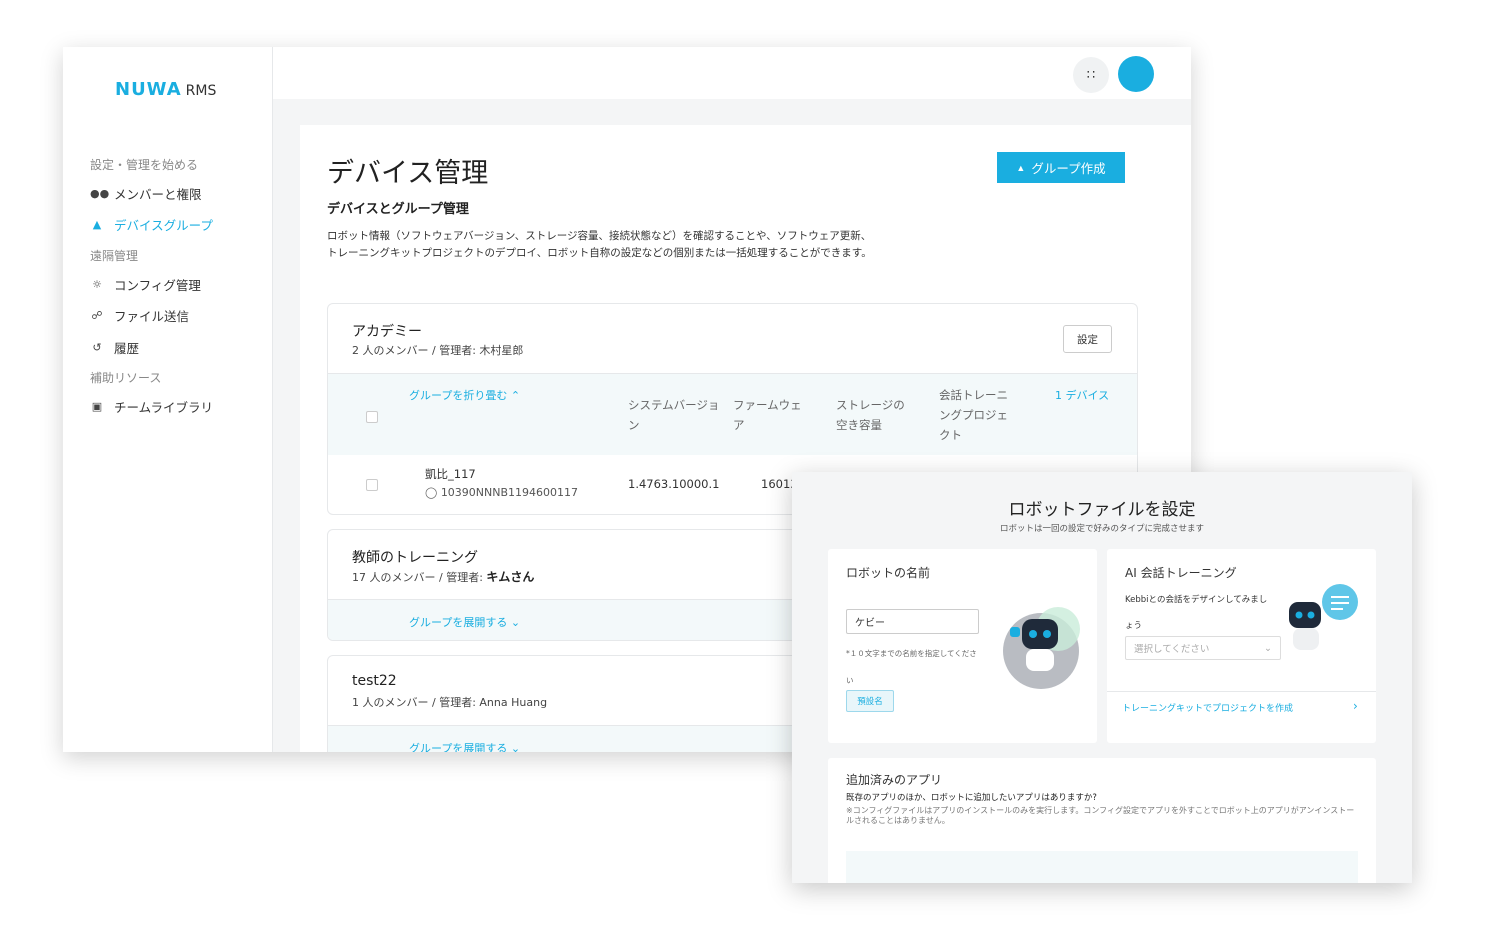  What do you see at coordinates (97, 406) in the screenshot?
I see `library-icon: ▣` at bounding box center [97, 406].